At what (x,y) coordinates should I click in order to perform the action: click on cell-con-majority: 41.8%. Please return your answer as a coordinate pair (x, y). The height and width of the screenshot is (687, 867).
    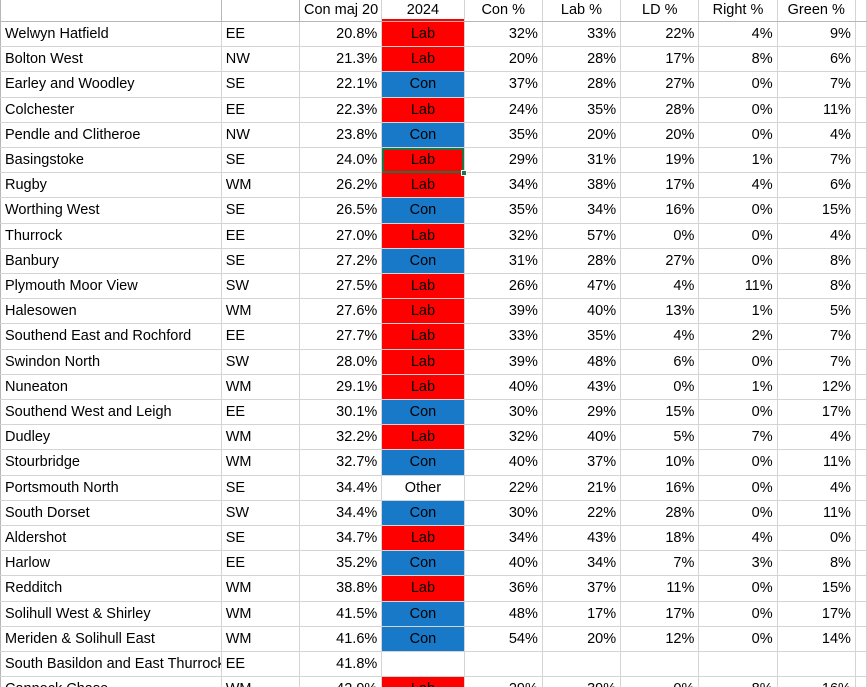
    Looking at the image, I should click on (341, 664).